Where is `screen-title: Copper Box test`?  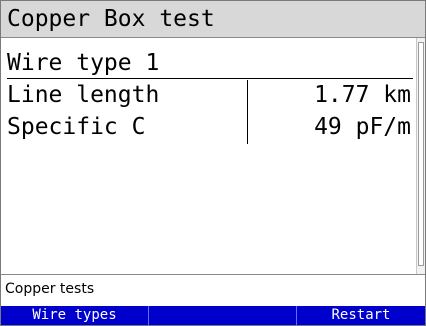 screen-title: Copper Box test is located at coordinates (111, 19).